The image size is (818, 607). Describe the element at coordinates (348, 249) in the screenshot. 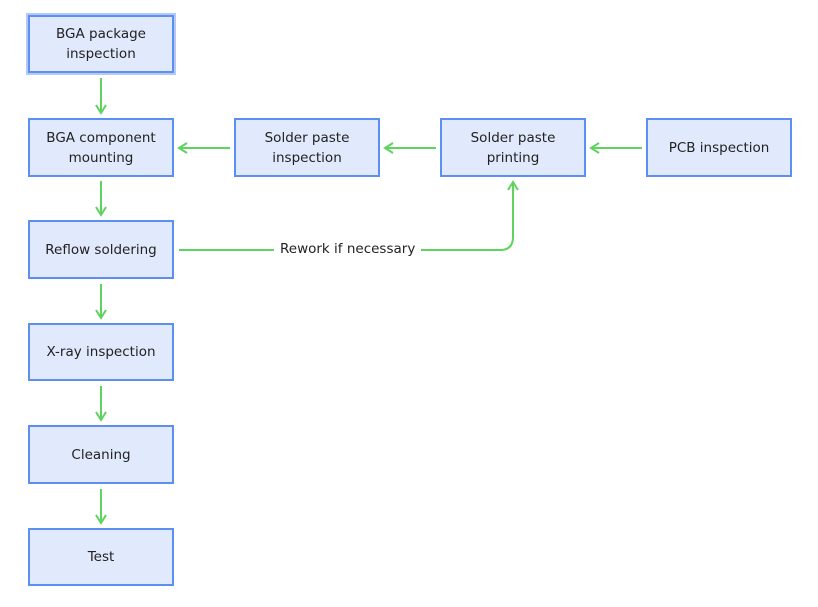

I see `rework-edge-label: Rework if necessary` at that location.